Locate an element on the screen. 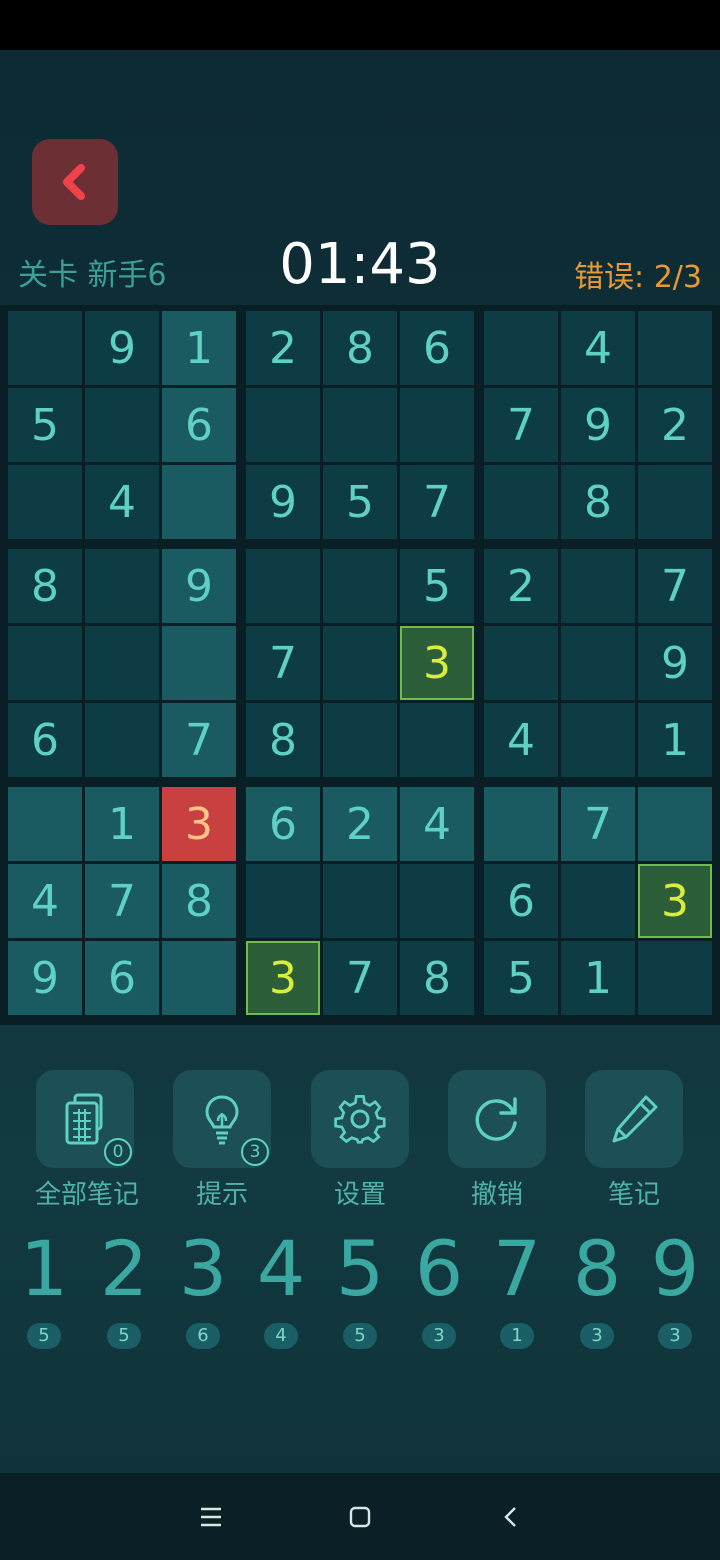 Image resolution: width=720 pixels, height=1560 pixels. cell-r6c9: 1 is located at coordinates (675, 740).